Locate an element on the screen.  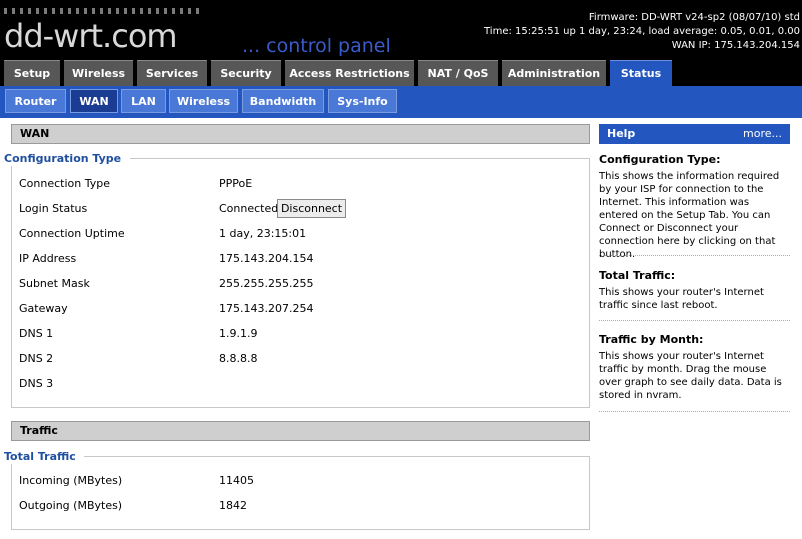
tab-services: Services is located at coordinates (172, 73).